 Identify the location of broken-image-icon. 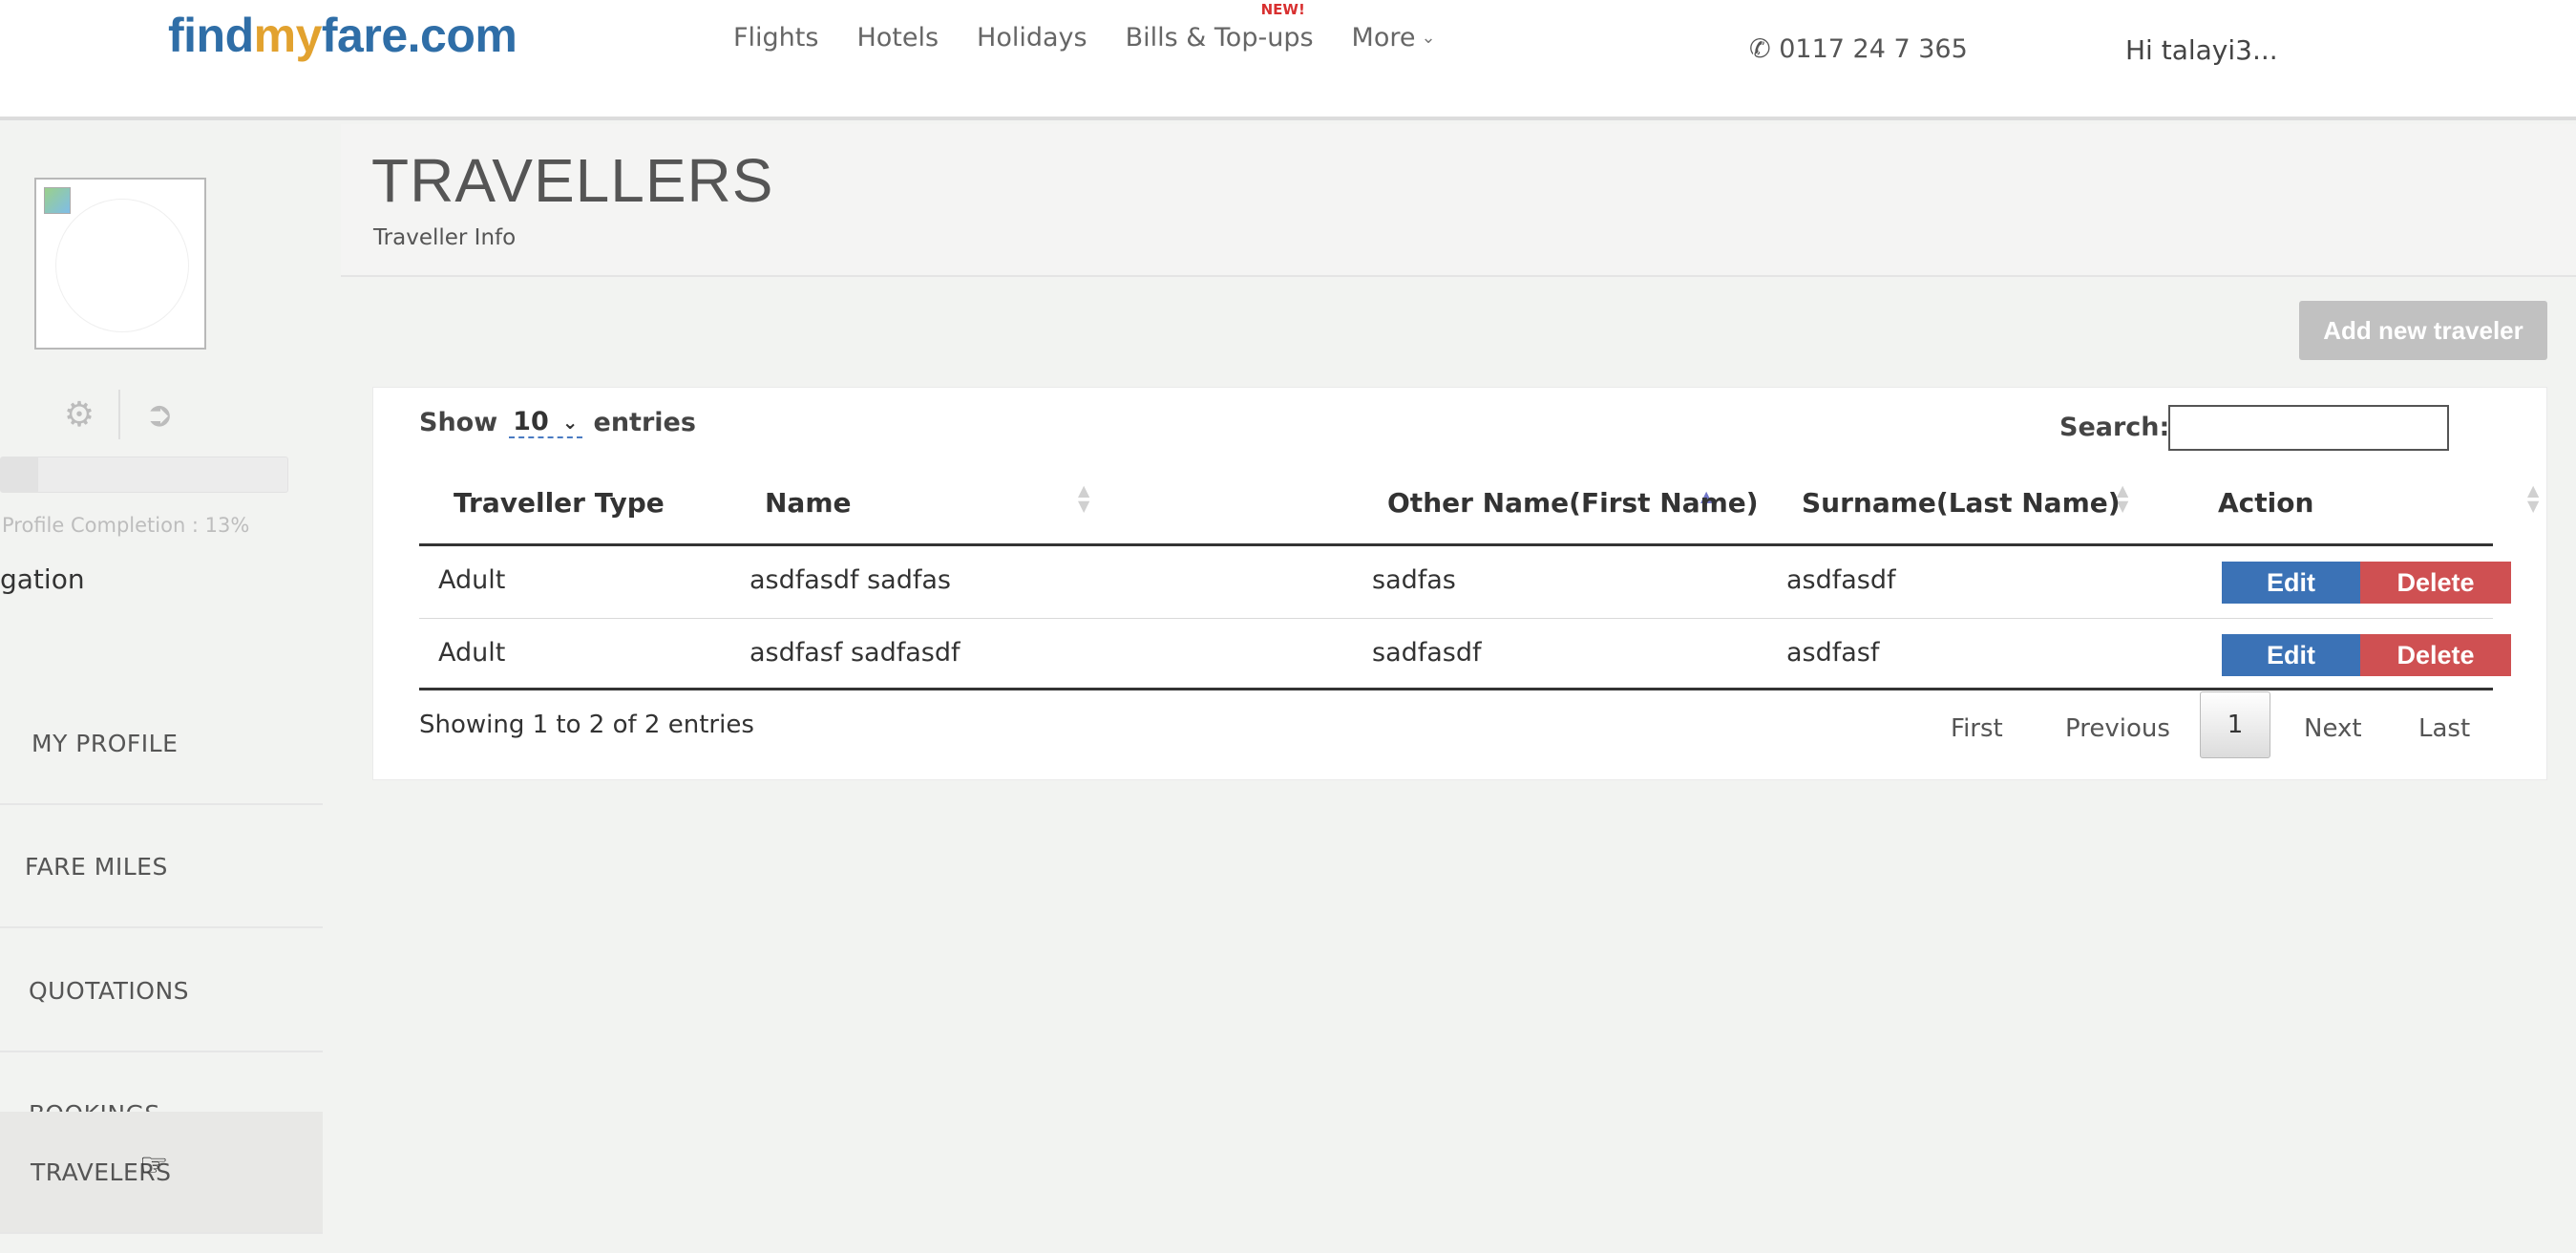
(57, 200).